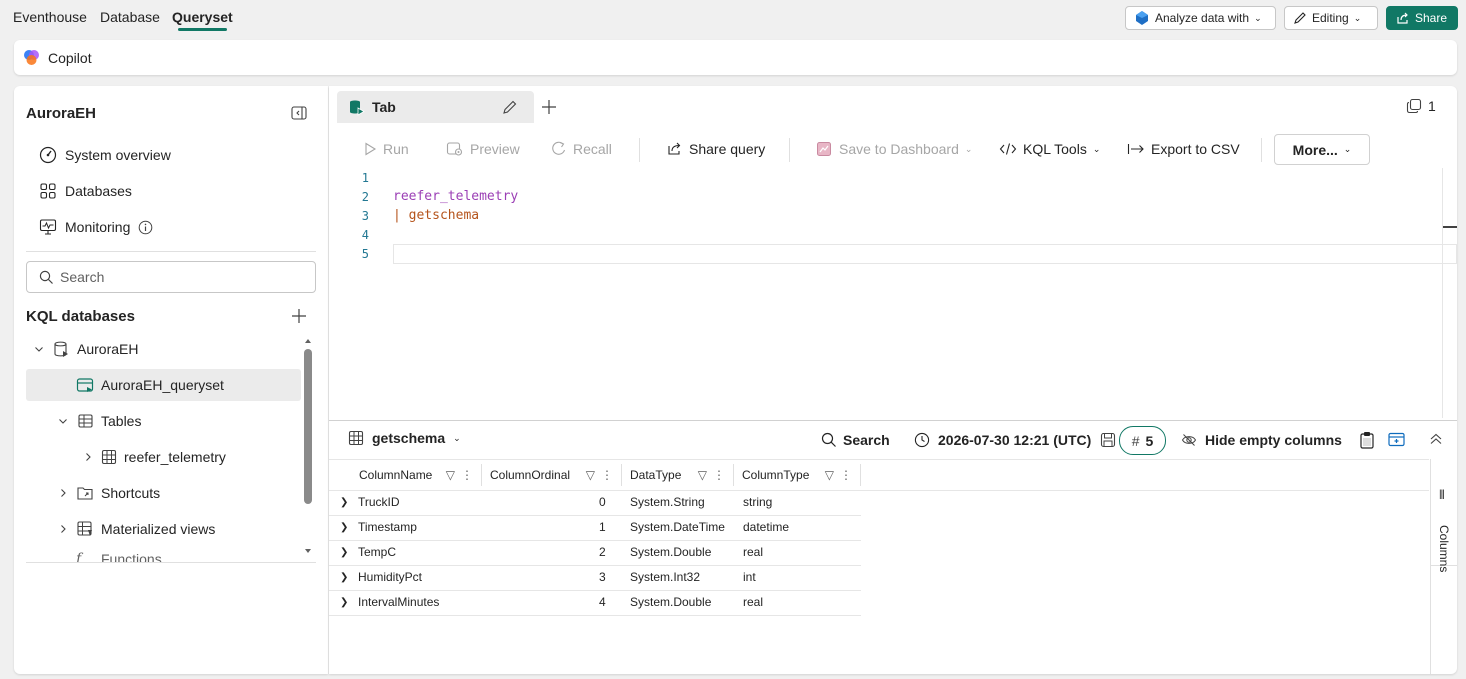 Image resolution: width=1466 pixels, height=679 pixels. I want to click on tree-functions-clipped: f Functions, so click(171, 555).